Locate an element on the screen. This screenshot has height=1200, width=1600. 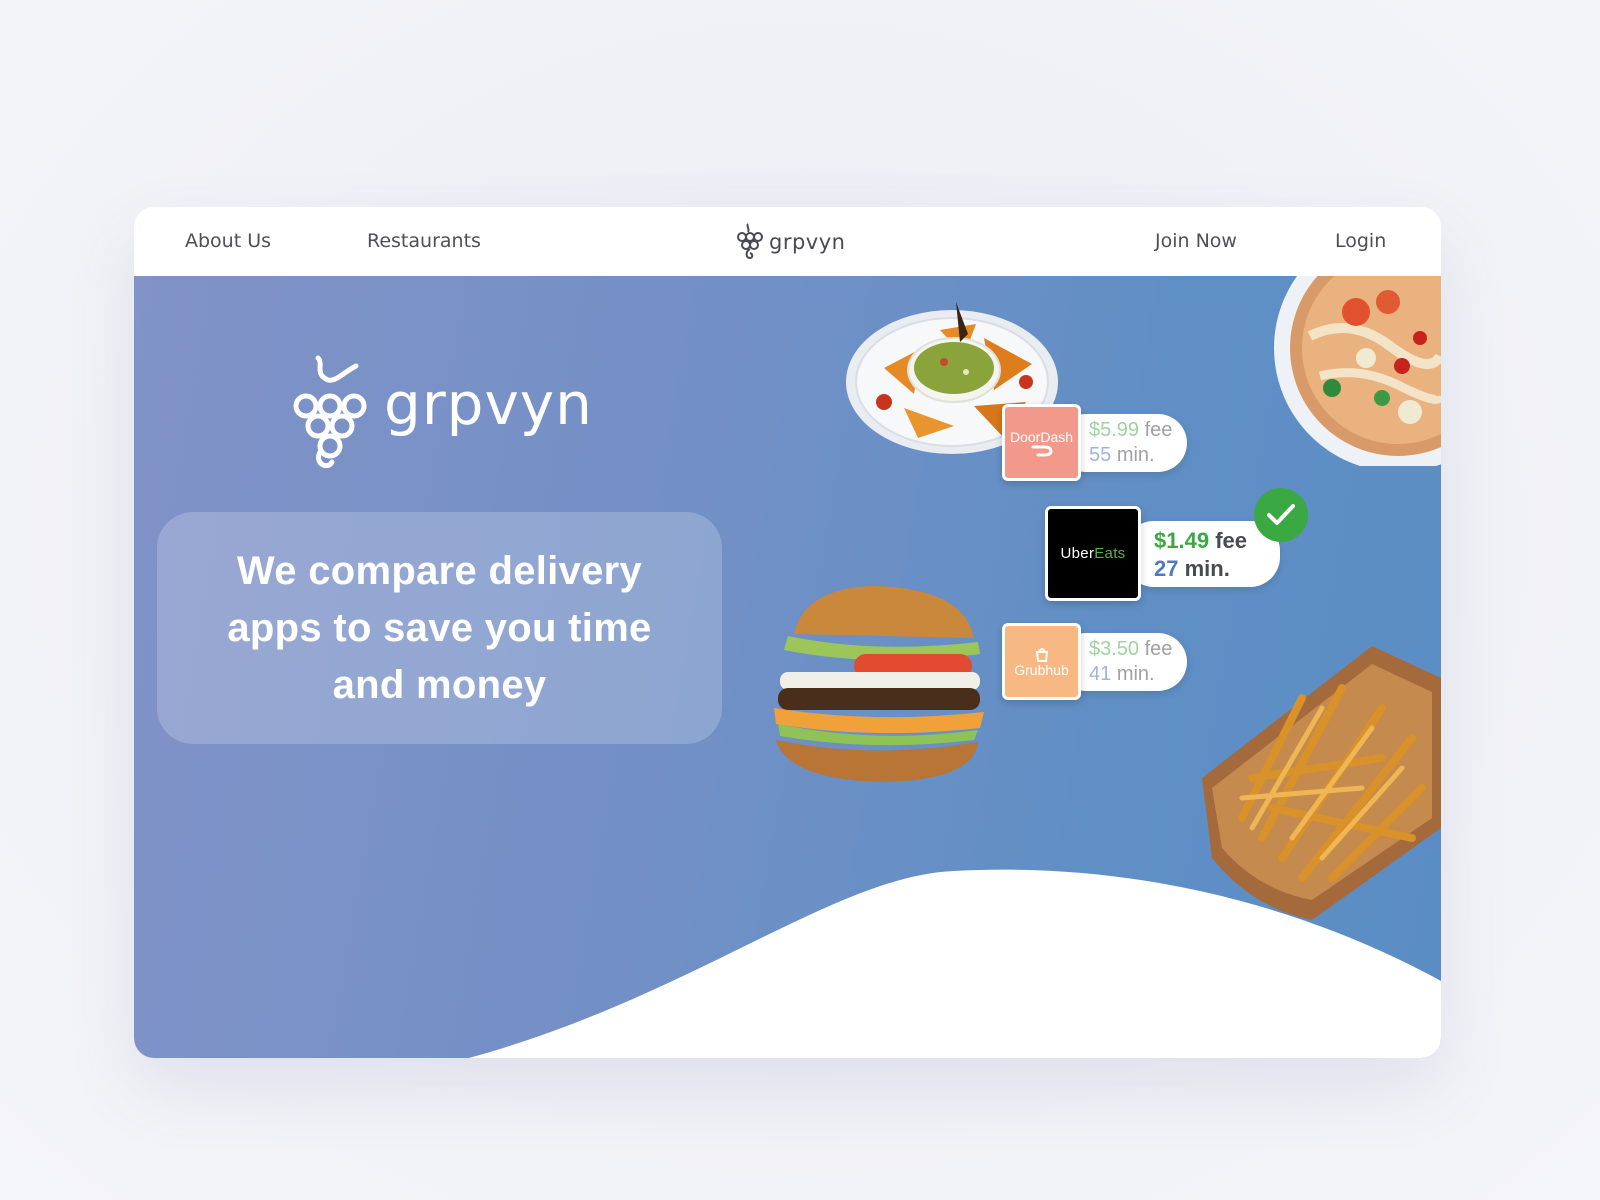
doordash-fee-line: $5.99 fee is located at coordinates (1130, 430).